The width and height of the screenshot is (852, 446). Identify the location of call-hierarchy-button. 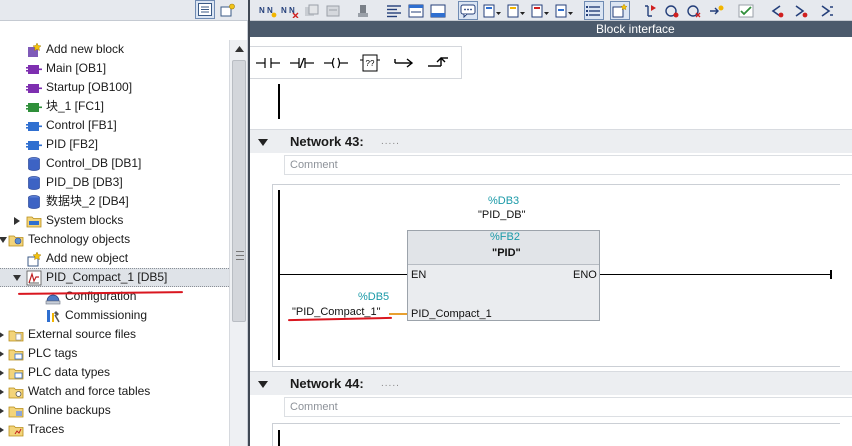
(650, 10).